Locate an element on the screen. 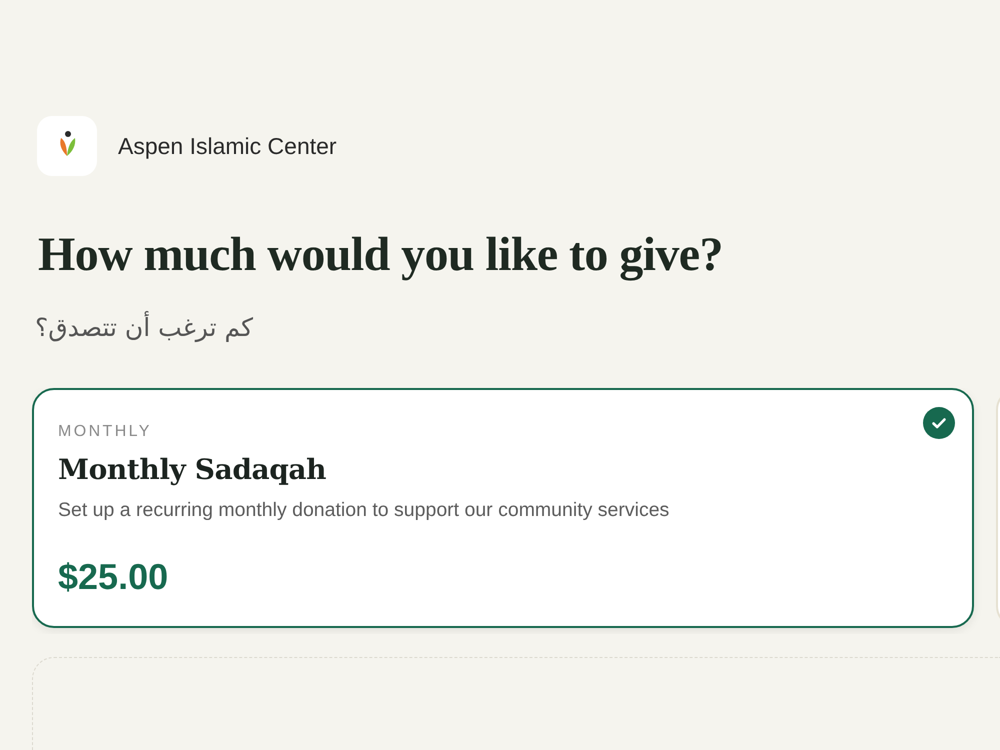 This screenshot has width=1000, height=750. leaf-logo-icon is located at coordinates (67, 146).